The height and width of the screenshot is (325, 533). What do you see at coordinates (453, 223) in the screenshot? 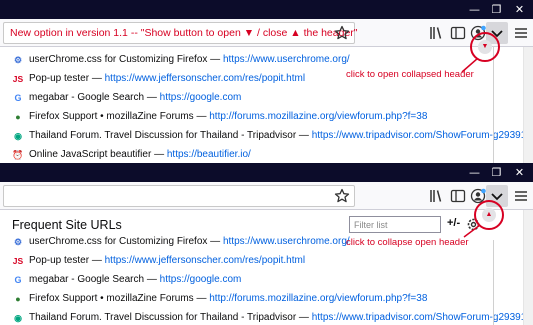
I see `expand-collapse-all-button: +/-` at bounding box center [453, 223].